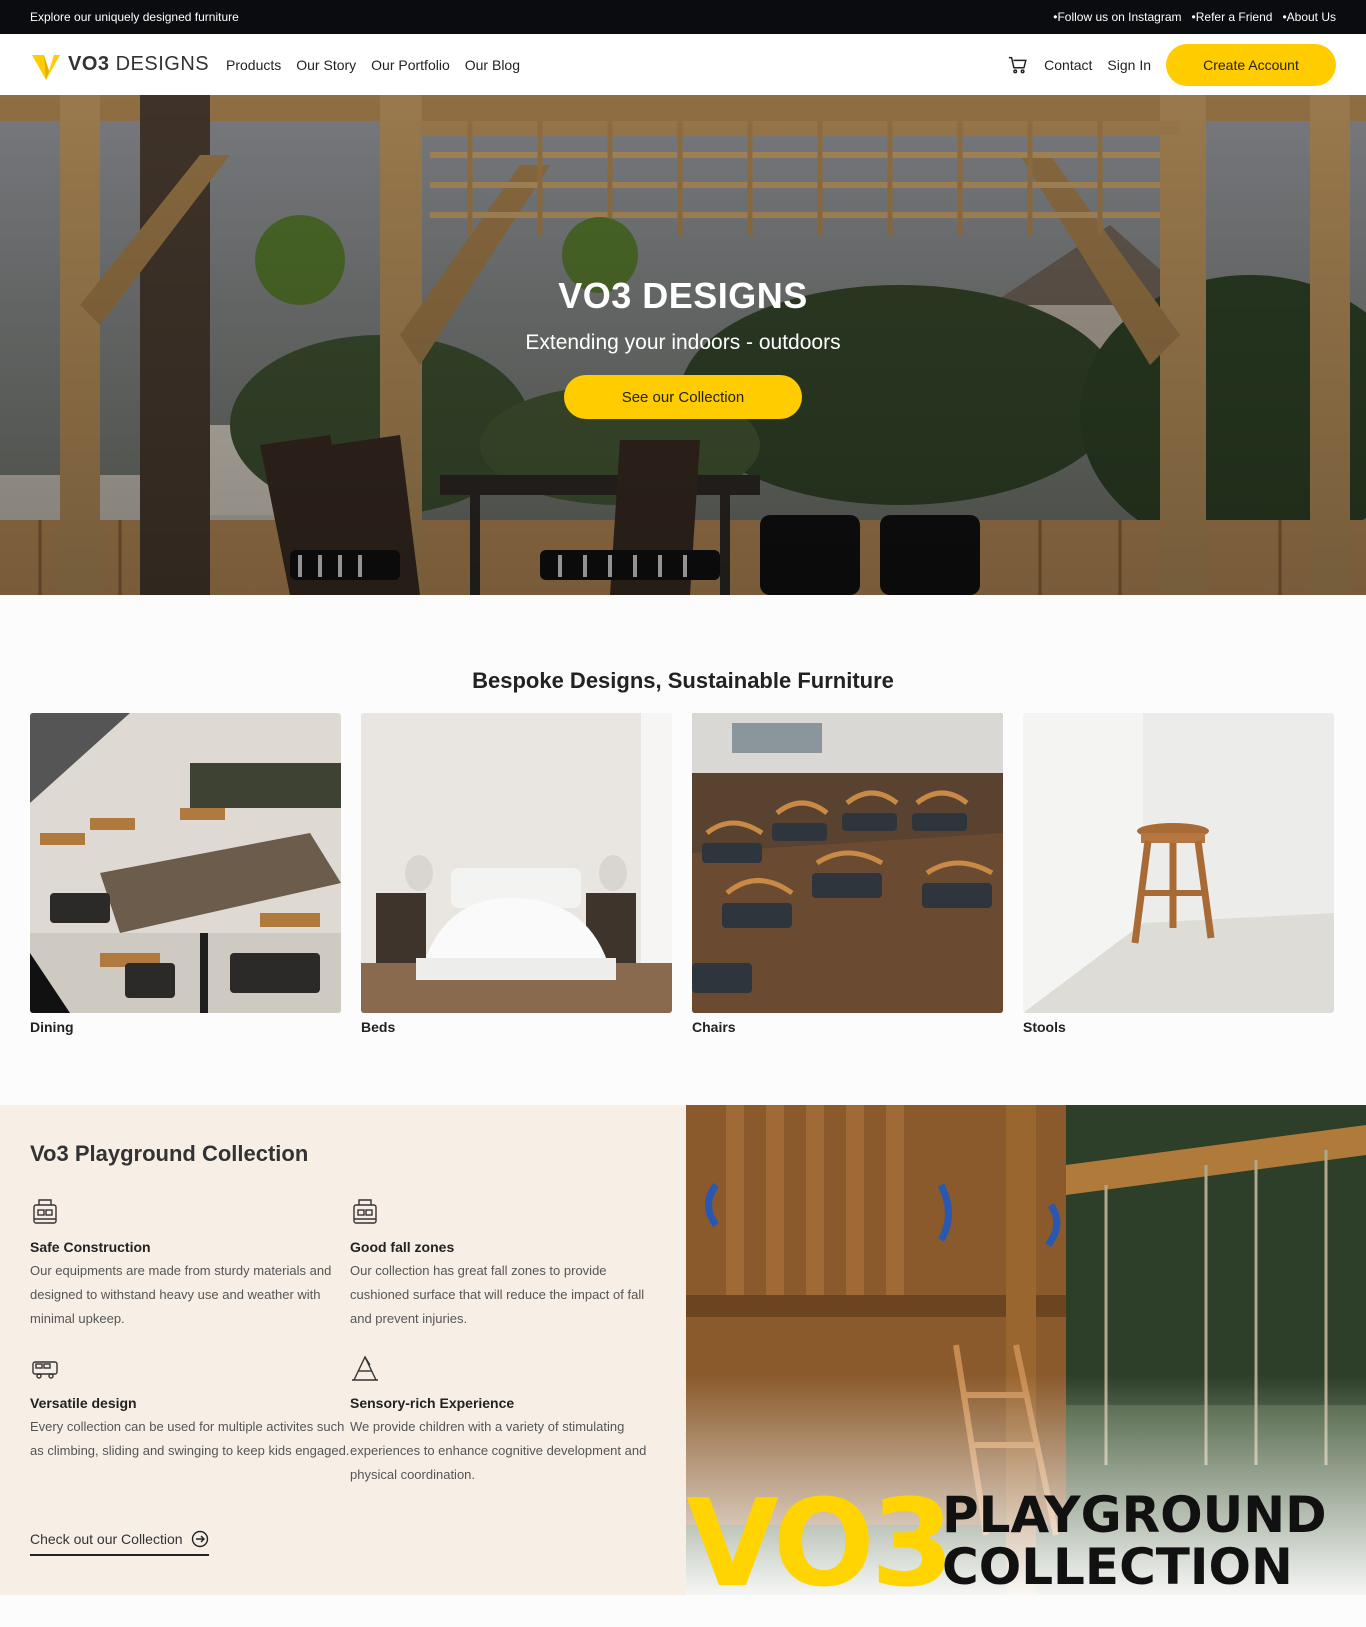 The width and height of the screenshot is (1366, 1627). I want to click on category-label: Dining, so click(52, 1027).